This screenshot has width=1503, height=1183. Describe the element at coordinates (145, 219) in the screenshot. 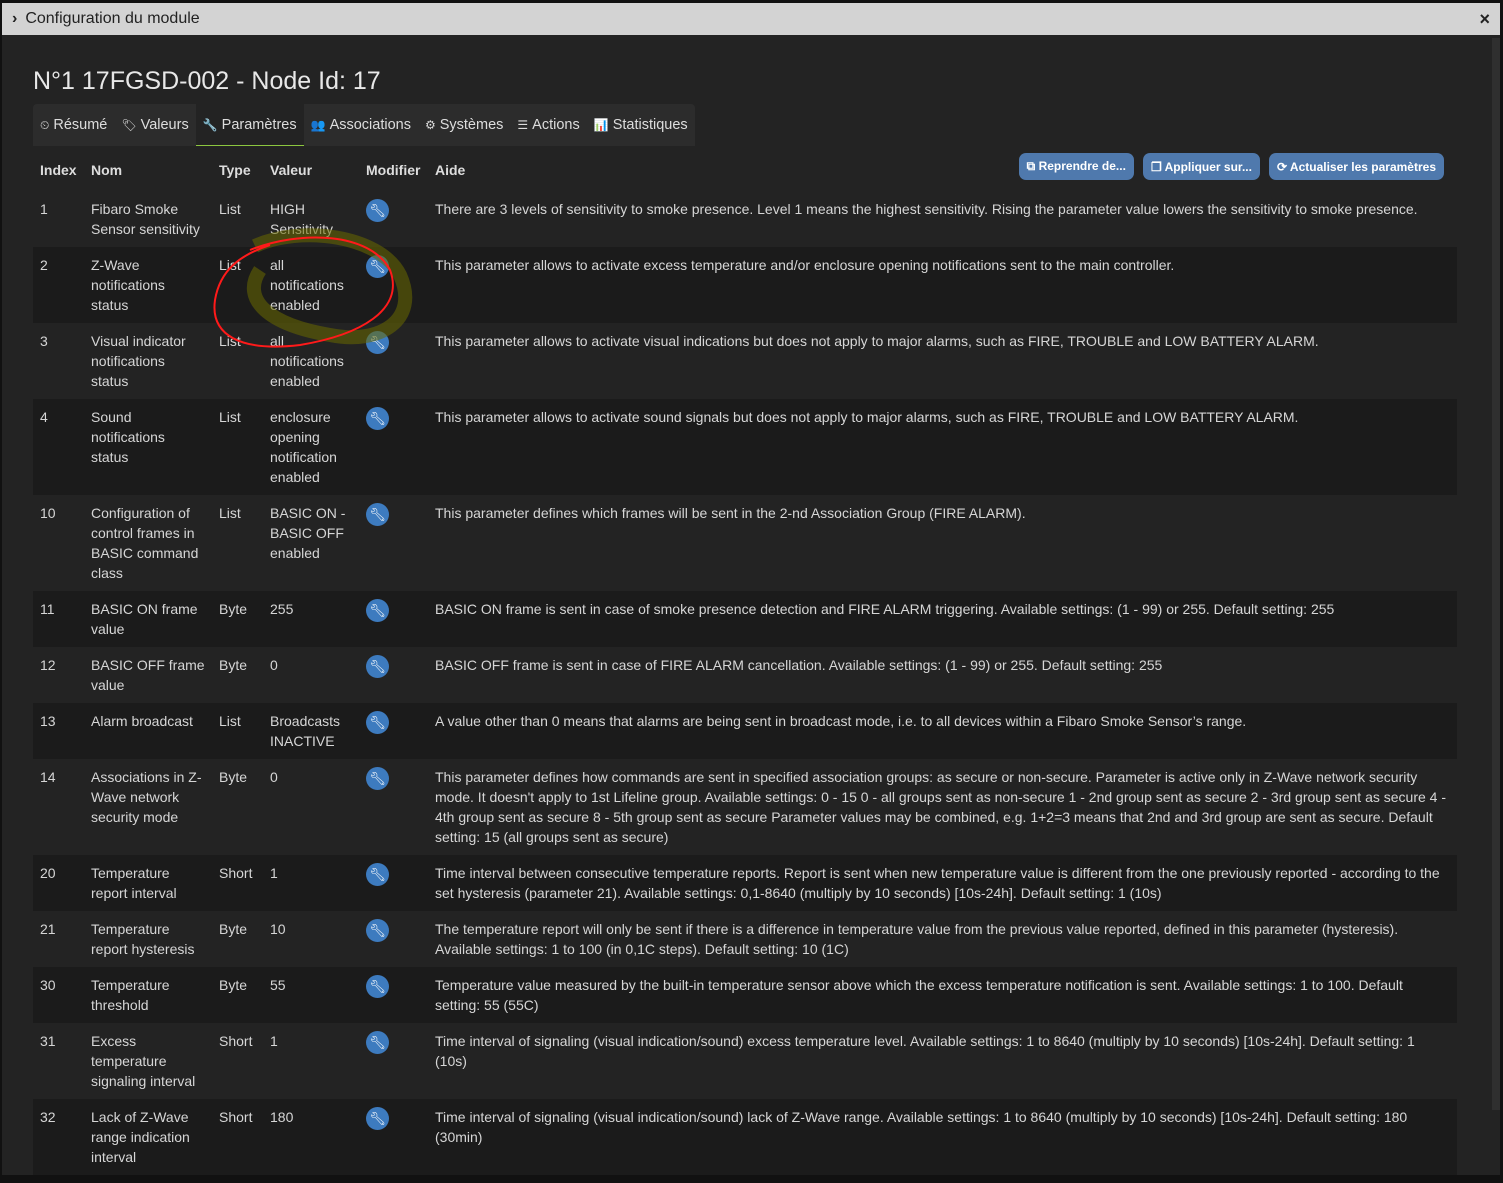

I see `row-name: Fibaro Smoke Sensor sensitivity` at that location.